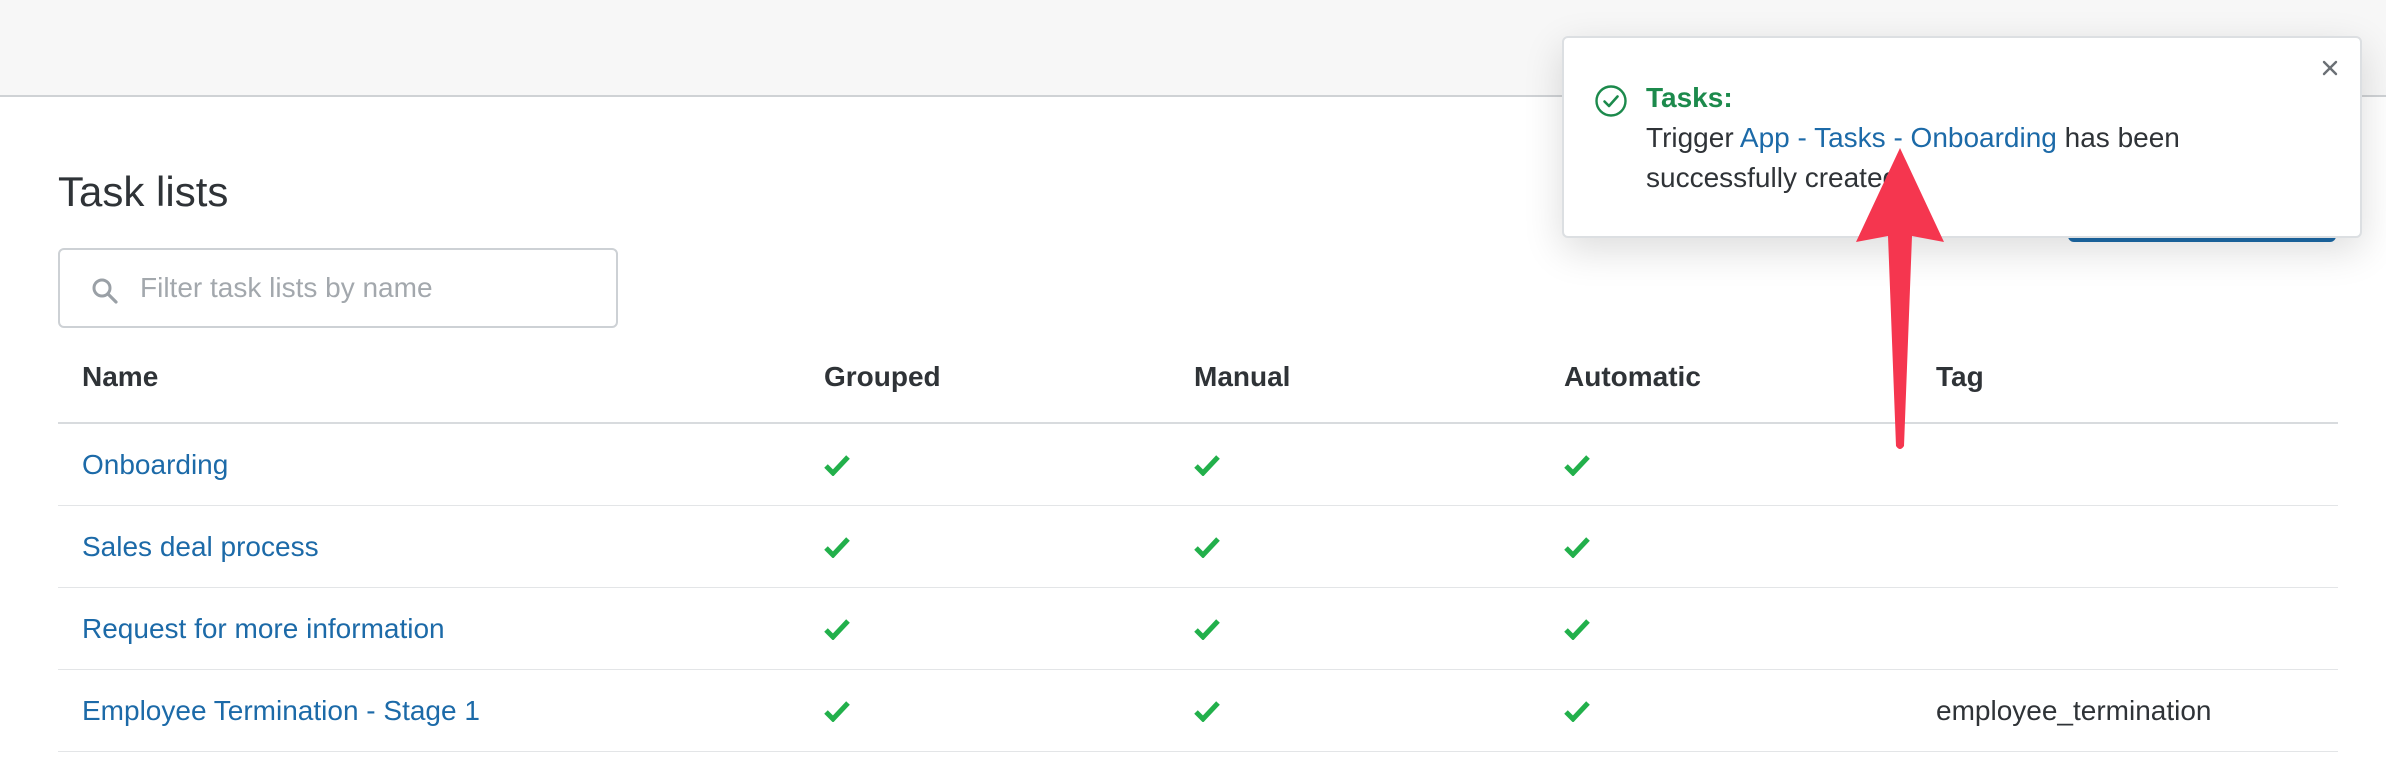 The image size is (2386, 766). I want to click on task-list-link: Employee Termination - Stage 1, so click(281, 711).